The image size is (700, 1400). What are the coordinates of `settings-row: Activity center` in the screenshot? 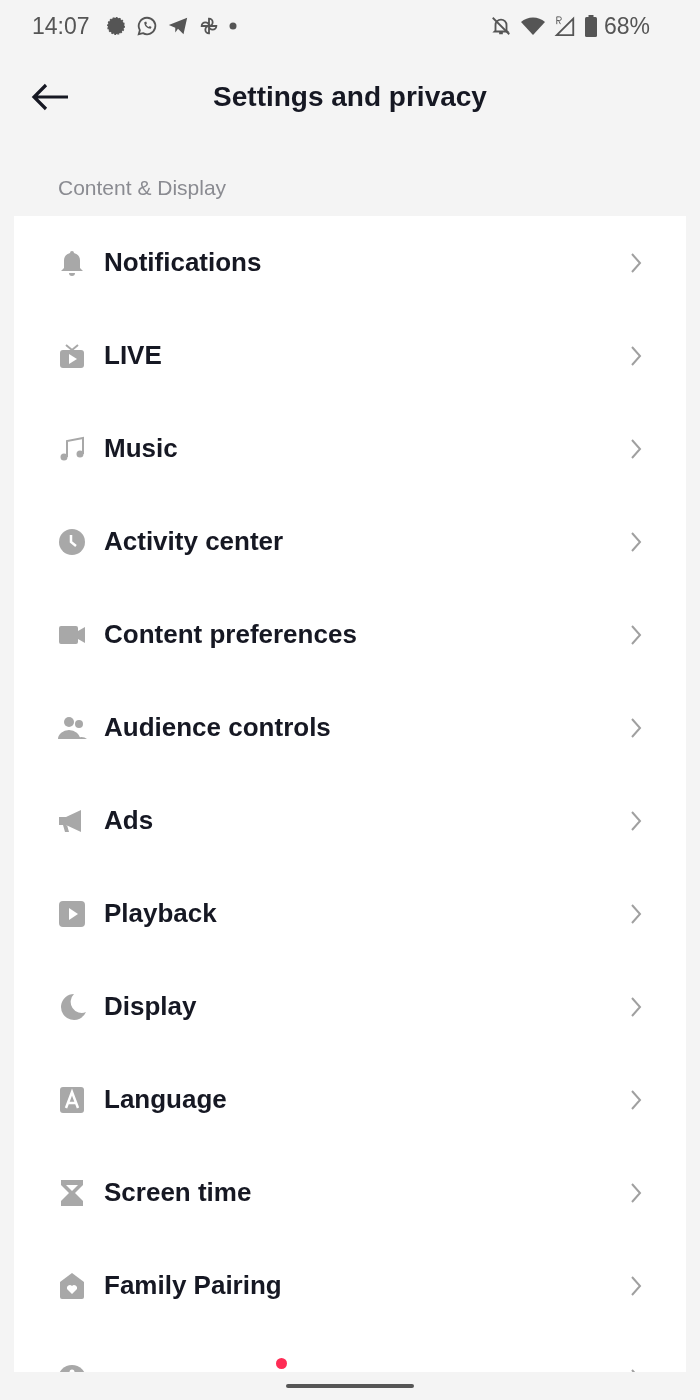 It's located at (350, 541).